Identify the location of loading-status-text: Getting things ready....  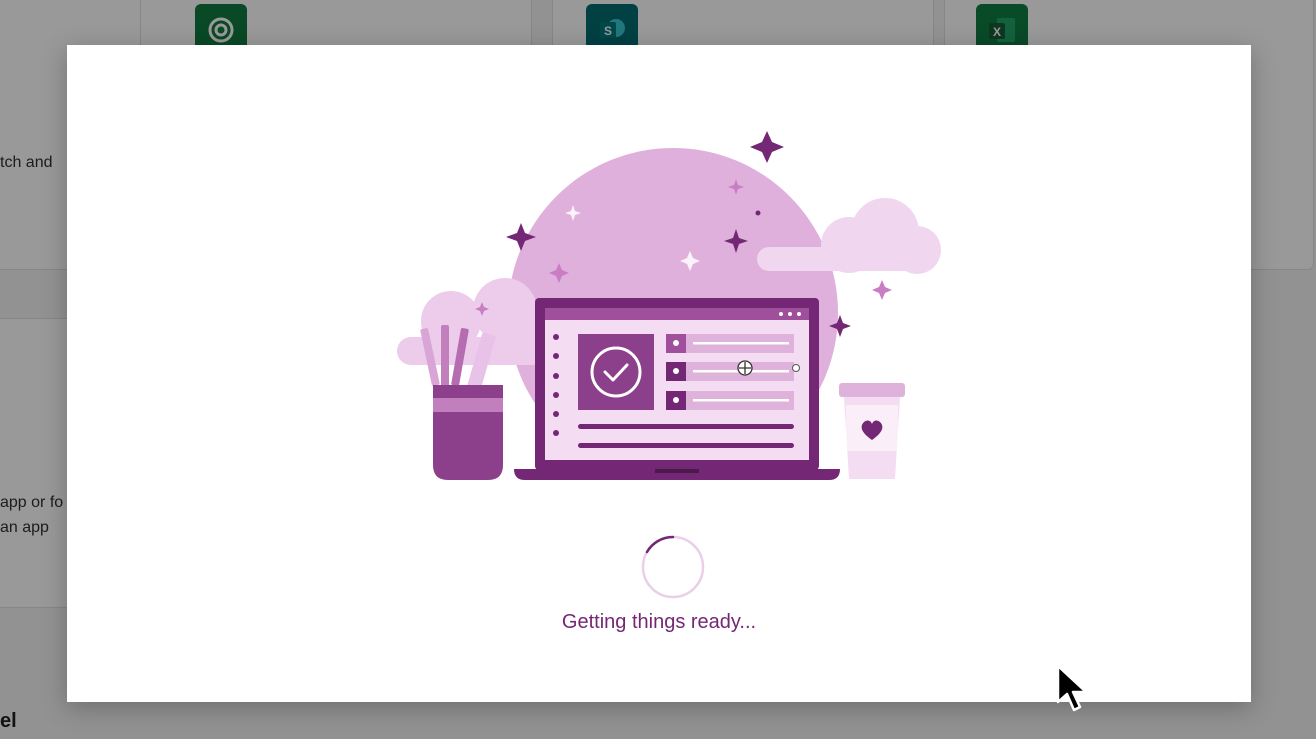
(659, 622).